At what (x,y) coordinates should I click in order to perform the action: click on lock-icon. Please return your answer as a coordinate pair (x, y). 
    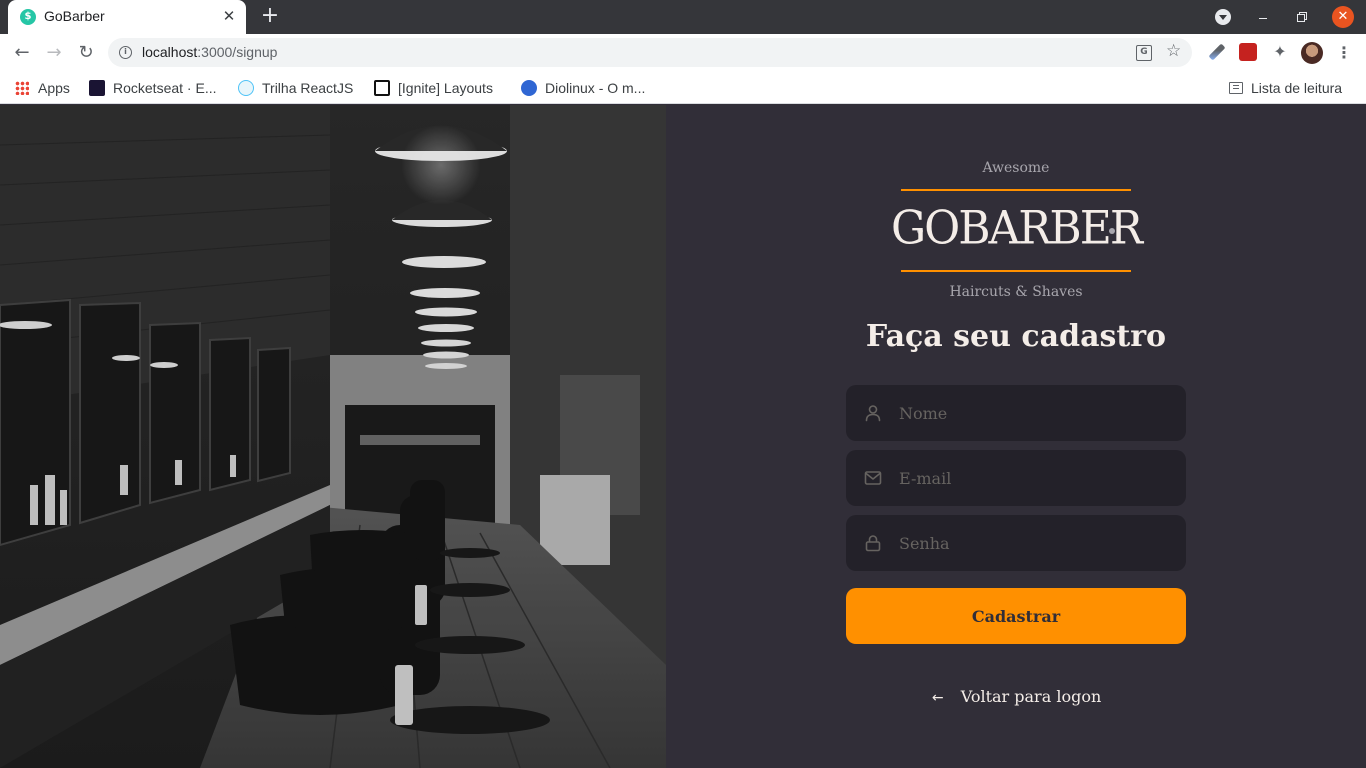
    Looking at the image, I should click on (873, 543).